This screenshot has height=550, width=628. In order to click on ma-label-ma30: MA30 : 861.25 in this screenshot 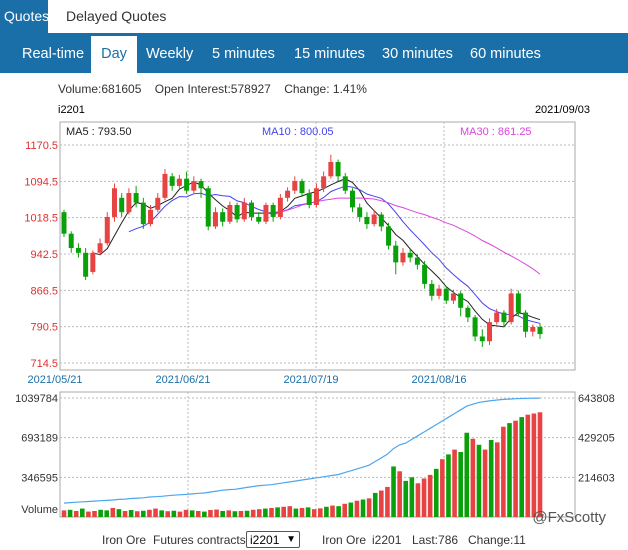, I will do `click(496, 132)`.